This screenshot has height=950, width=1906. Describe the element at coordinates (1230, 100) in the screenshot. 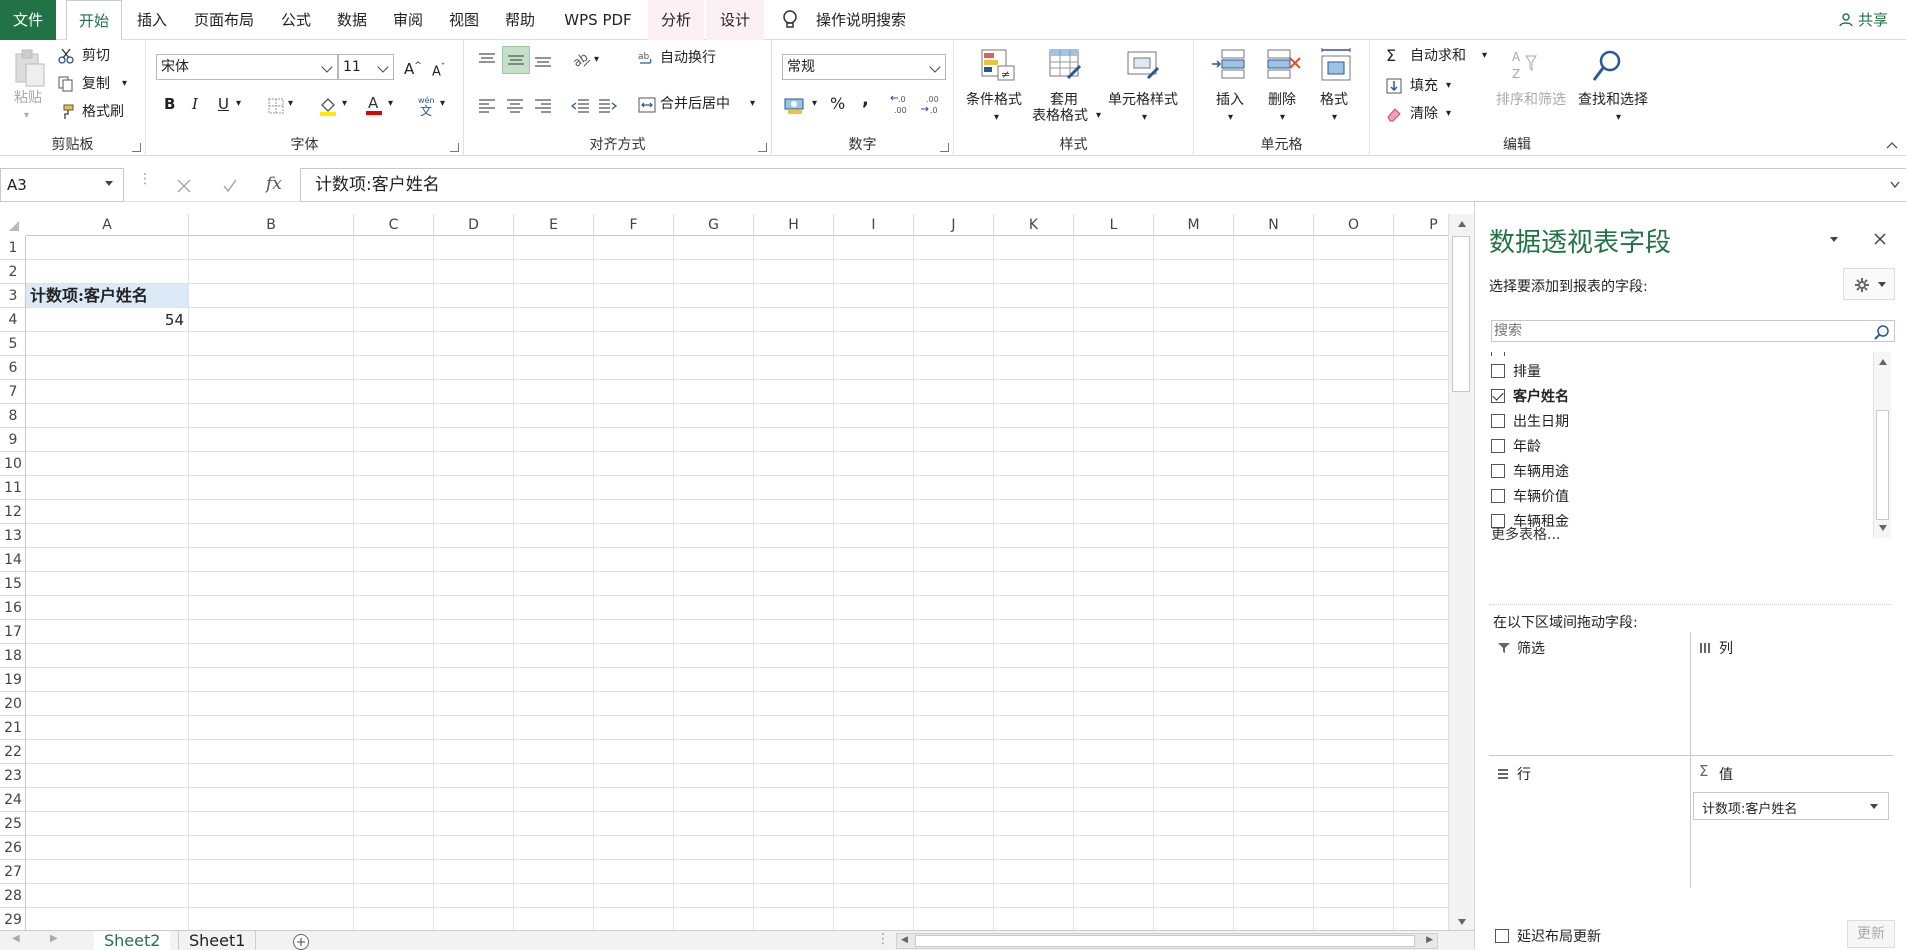

I see `insert-cells-button: 插入` at that location.